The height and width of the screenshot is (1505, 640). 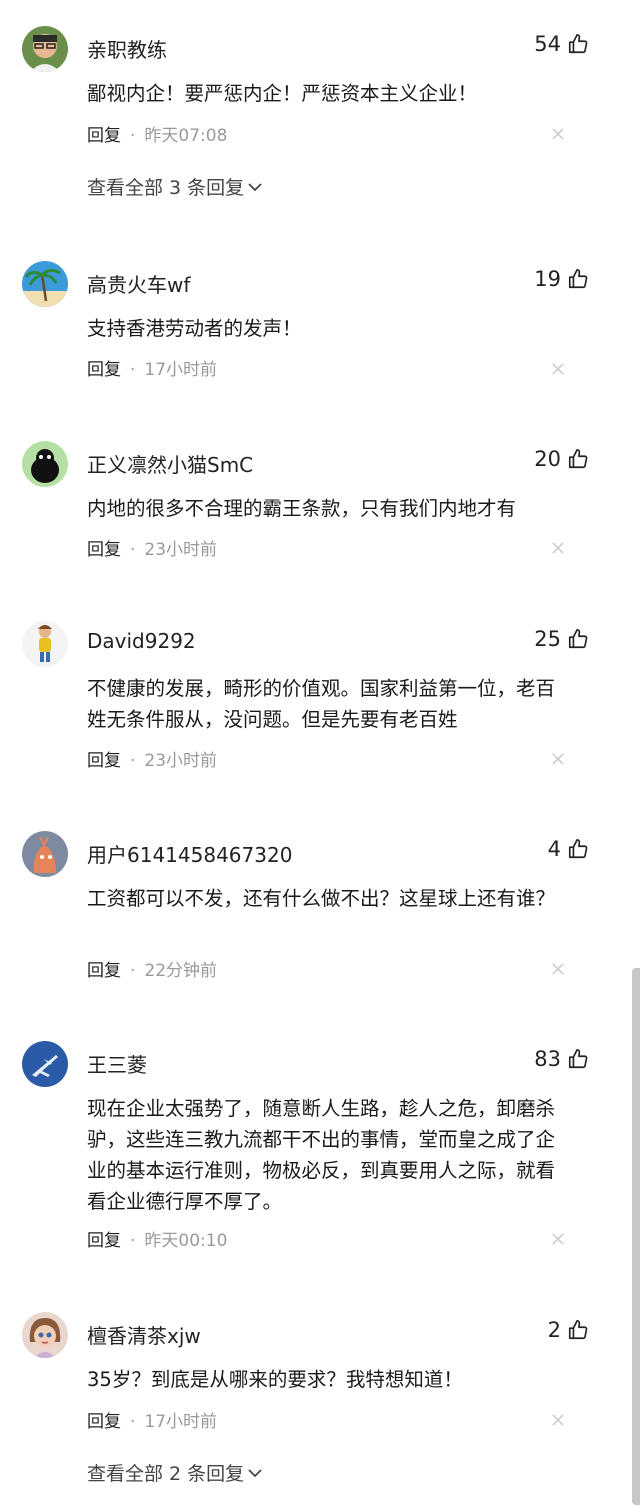 I want to click on like-count: 20, so click(x=547, y=459).